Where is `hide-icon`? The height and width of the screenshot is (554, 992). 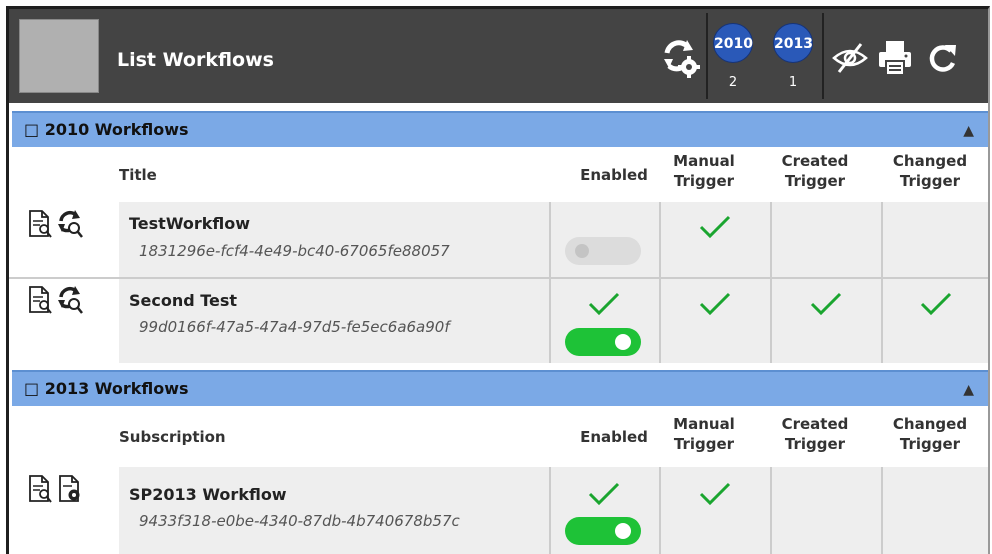 hide-icon is located at coordinates (850, 58).